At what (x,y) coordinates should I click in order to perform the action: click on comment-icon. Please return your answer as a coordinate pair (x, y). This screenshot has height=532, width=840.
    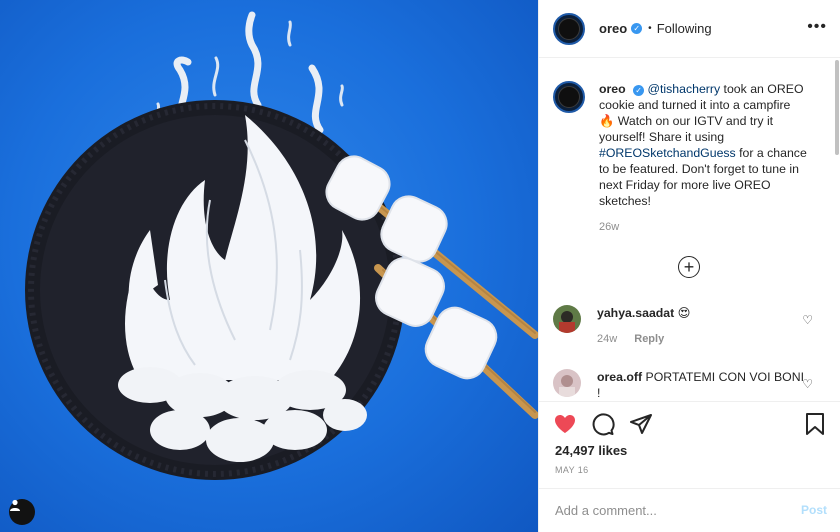
    Looking at the image, I should click on (603, 424).